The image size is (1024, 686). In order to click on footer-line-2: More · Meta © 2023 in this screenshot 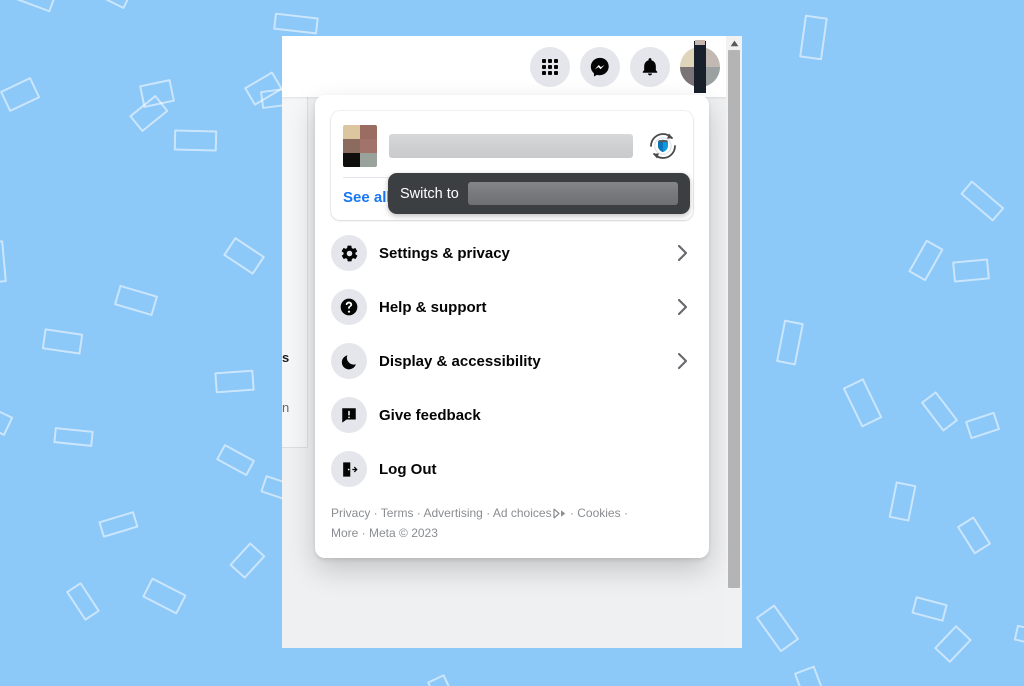, I will do `click(512, 533)`.